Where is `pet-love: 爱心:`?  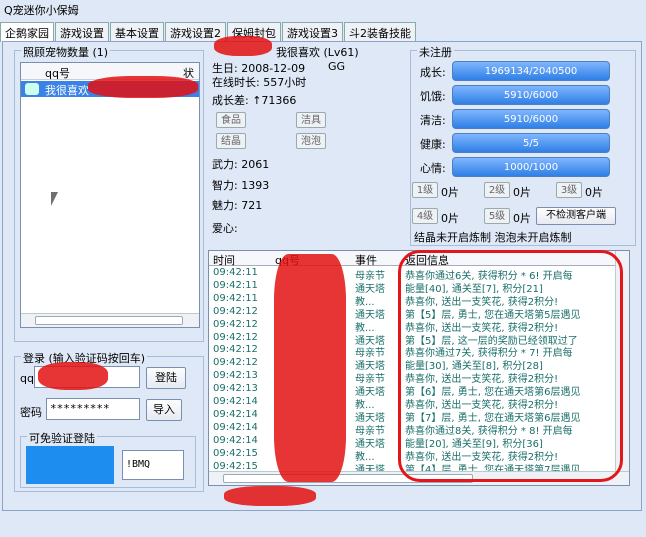 pet-love: 爱心: is located at coordinates (225, 228).